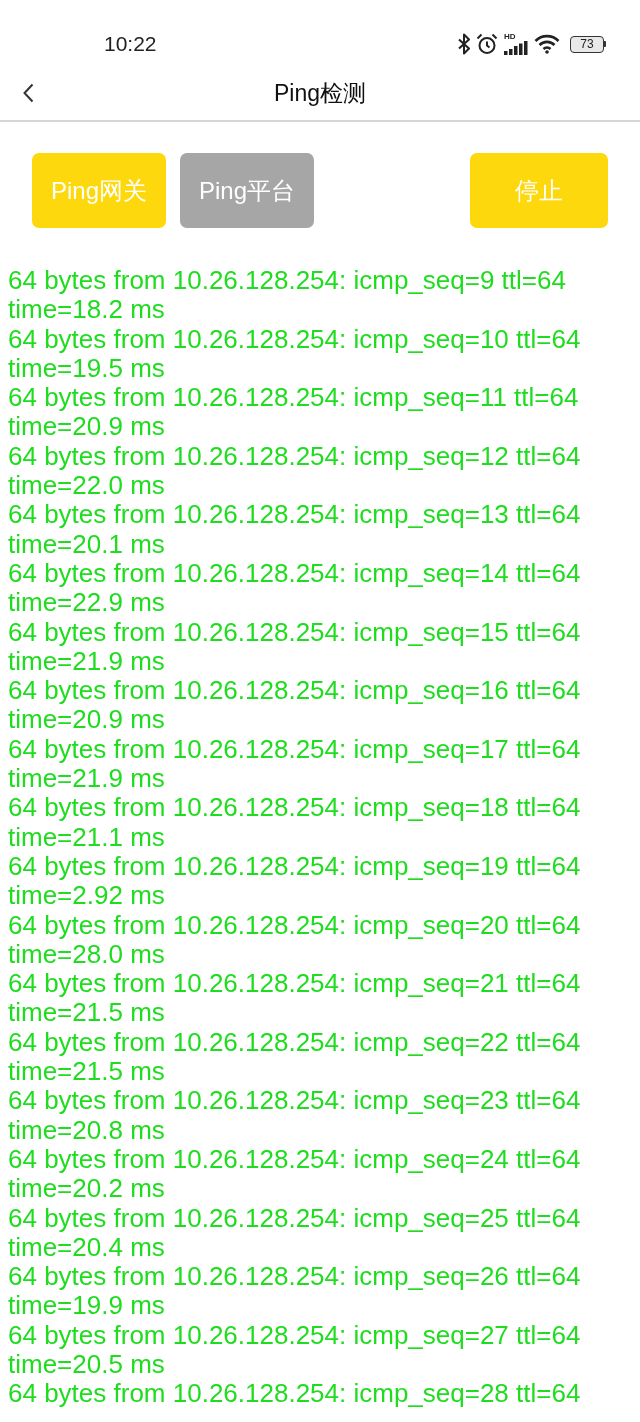  What do you see at coordinates (464, 44) in the screenshot?
I see `bluetooth-icon` at bounding box center [464, 44].